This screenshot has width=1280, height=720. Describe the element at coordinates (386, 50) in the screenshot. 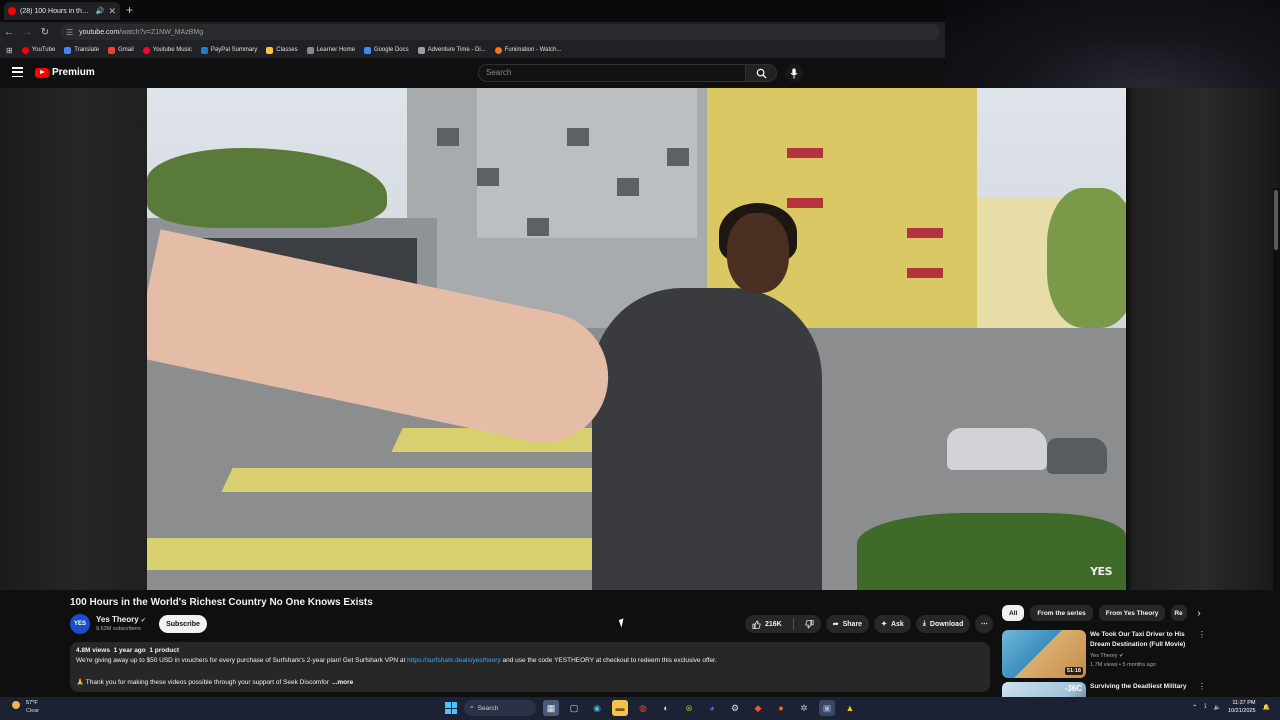

I see `bookmark-google-docs: Google Docs` at that location.